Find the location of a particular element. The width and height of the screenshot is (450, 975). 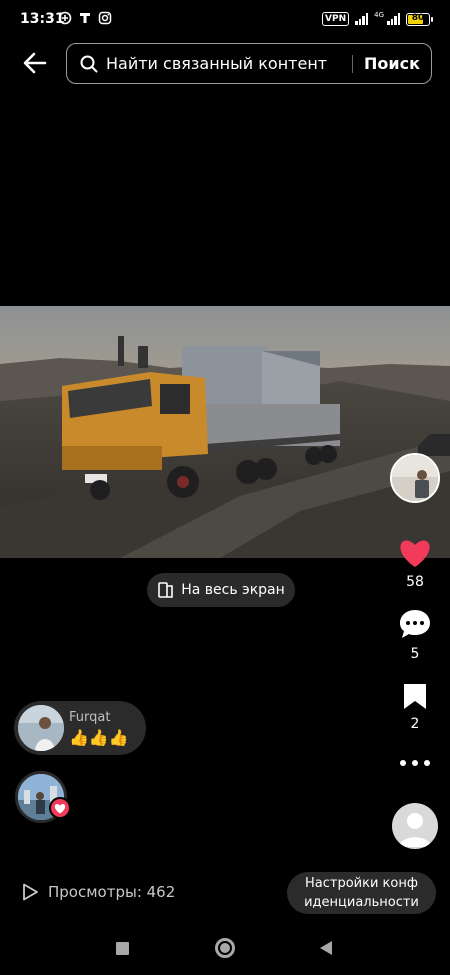

profile-avatar-button is located at coordinates (415, 826).